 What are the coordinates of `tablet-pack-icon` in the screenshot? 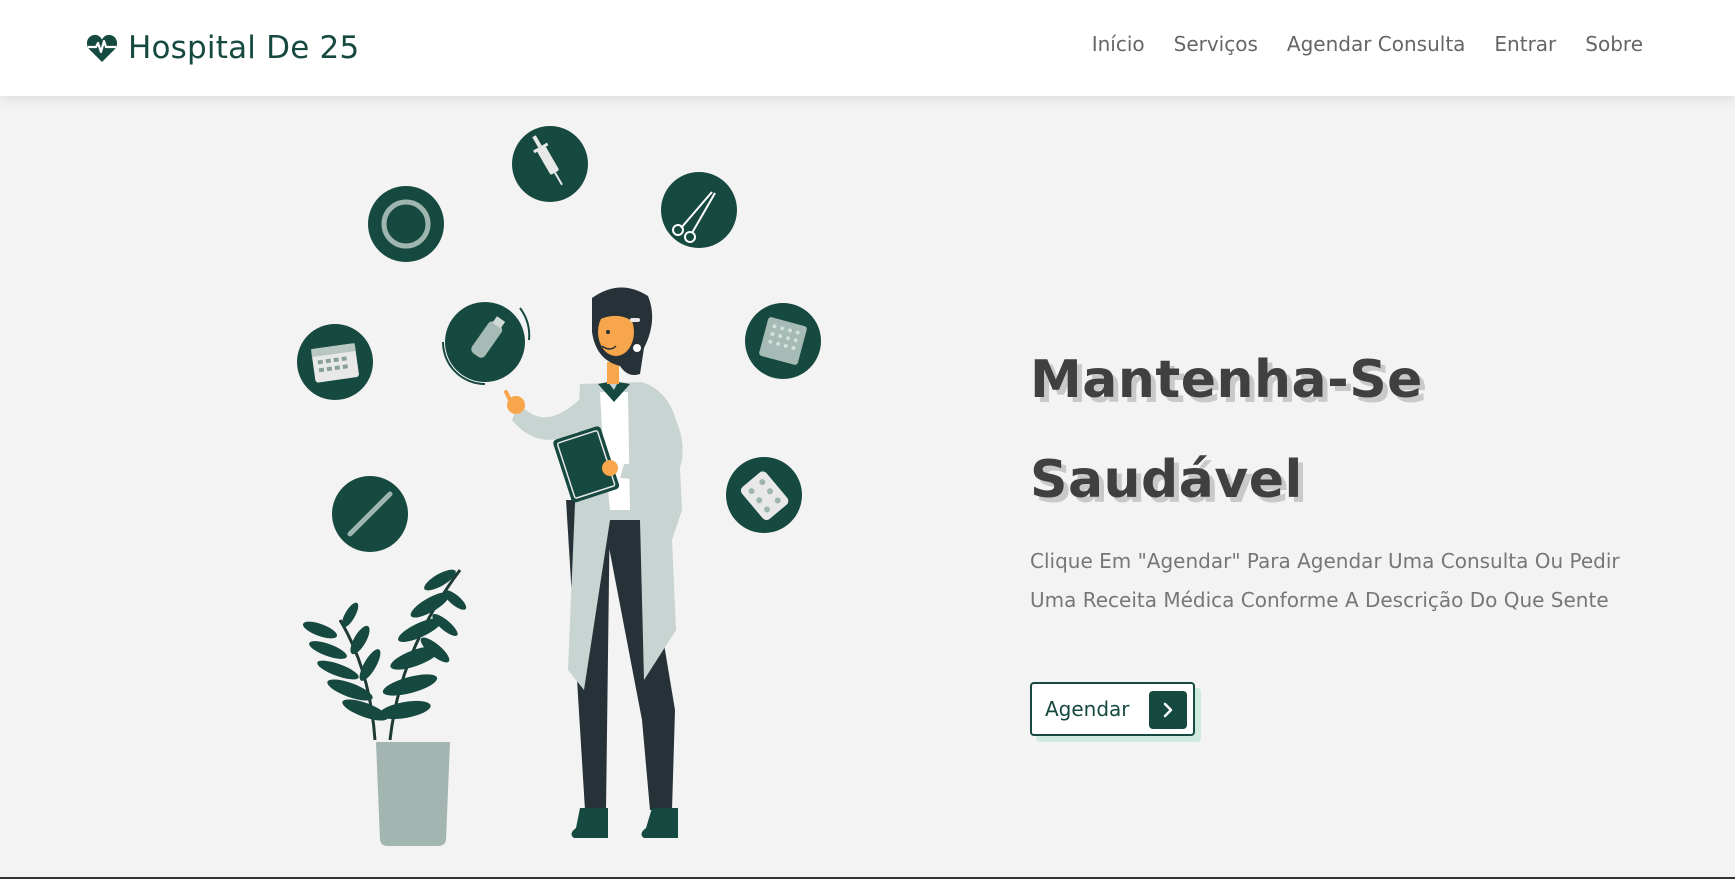 It's located at (764, 495).